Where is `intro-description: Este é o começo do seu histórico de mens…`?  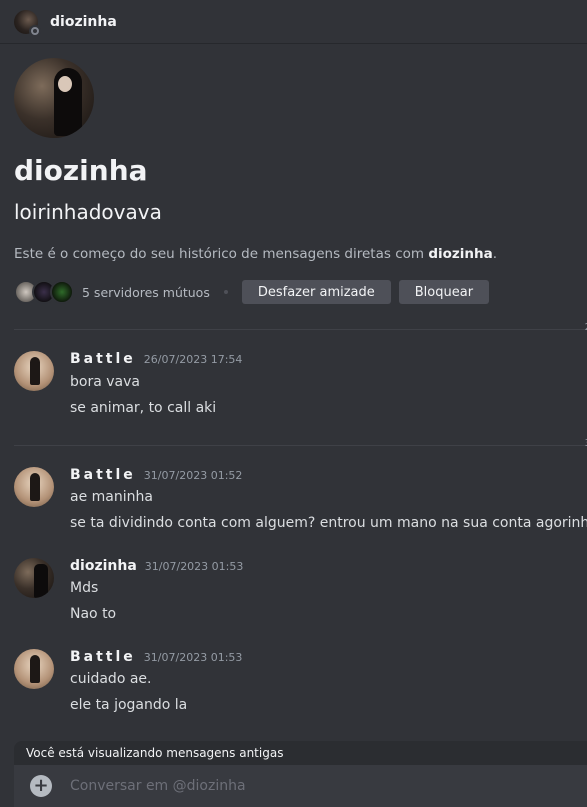 intro-description: Este é o começo do seu histórico de mens… is located at coordinates (256, 254).